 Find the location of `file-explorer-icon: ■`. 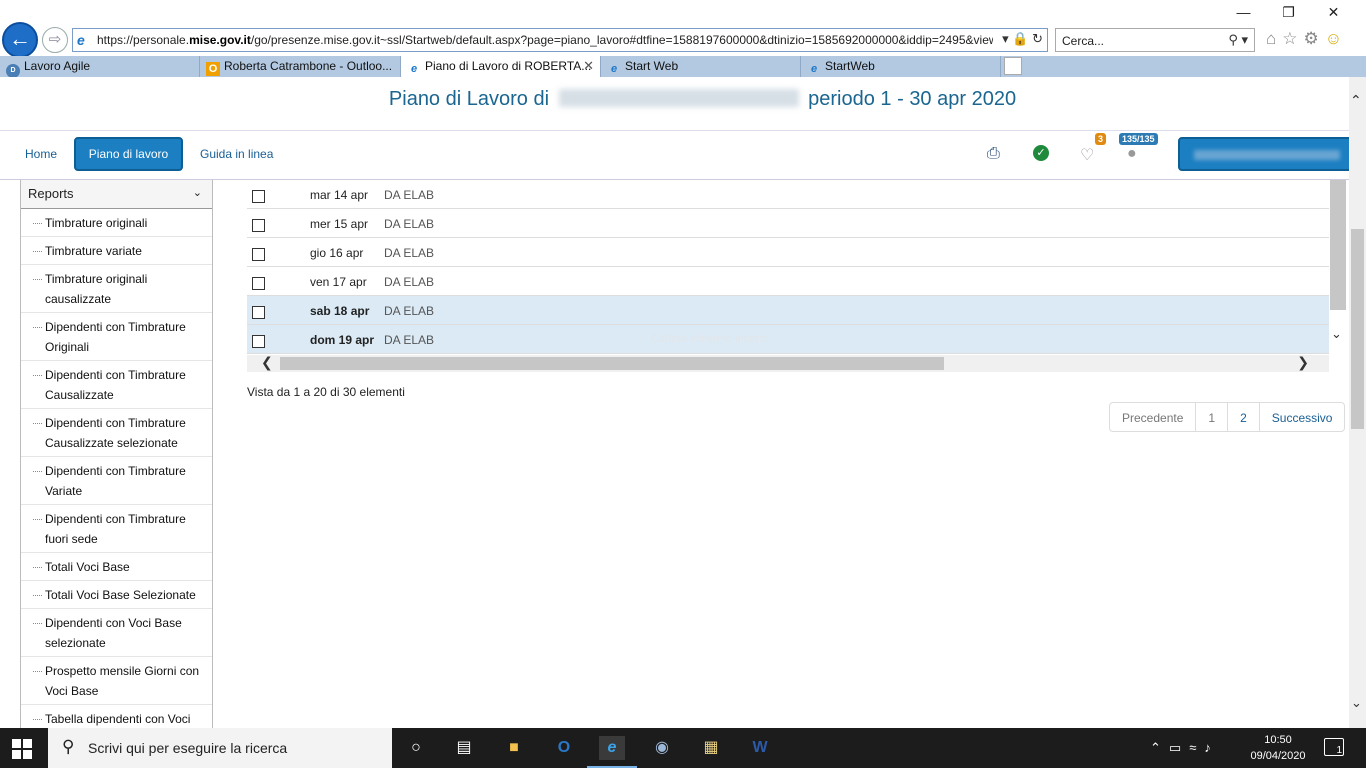

file-explorer-icon: ■ is located at coordinates (514, 748).